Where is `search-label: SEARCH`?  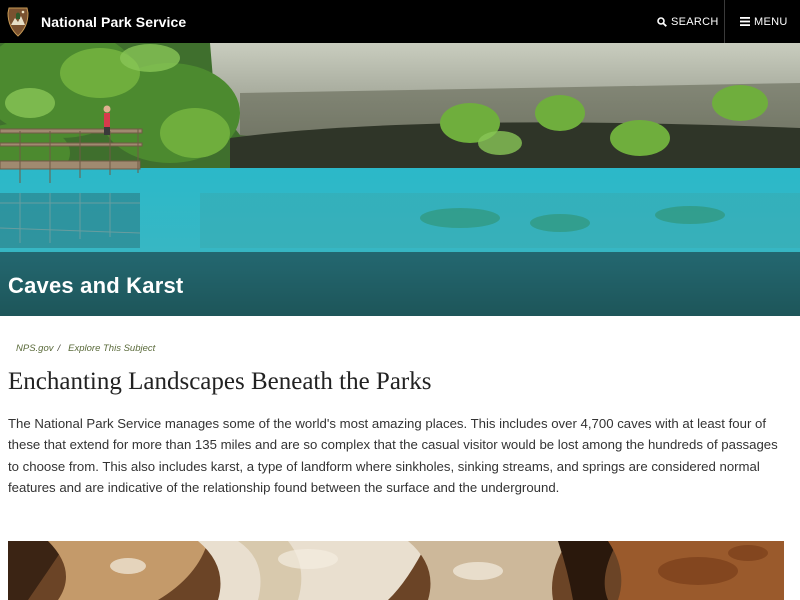 search-label: SEARCH is located at coordinates (695, 21).